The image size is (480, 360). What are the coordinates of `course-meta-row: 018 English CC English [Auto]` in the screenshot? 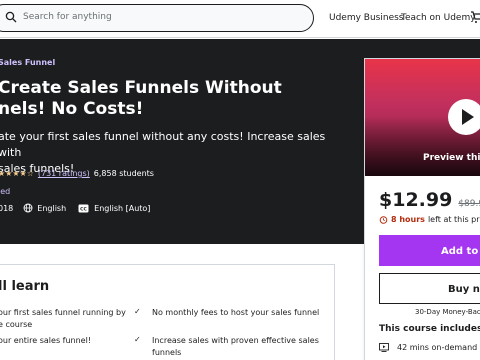 It's located at (75, 208).